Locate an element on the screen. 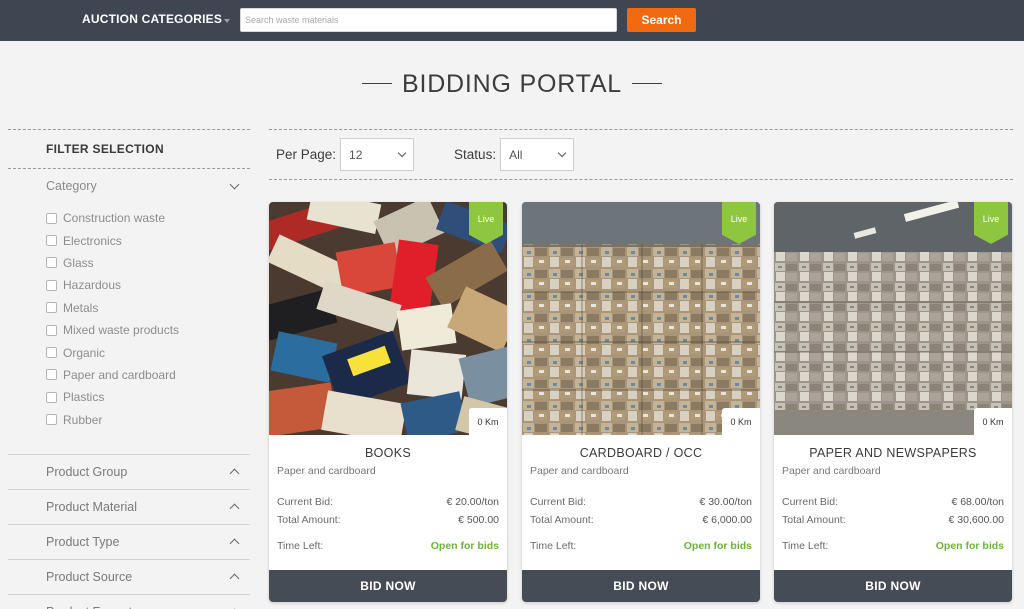  filter-group-label: Product Format is located at coordinates (89, 607).